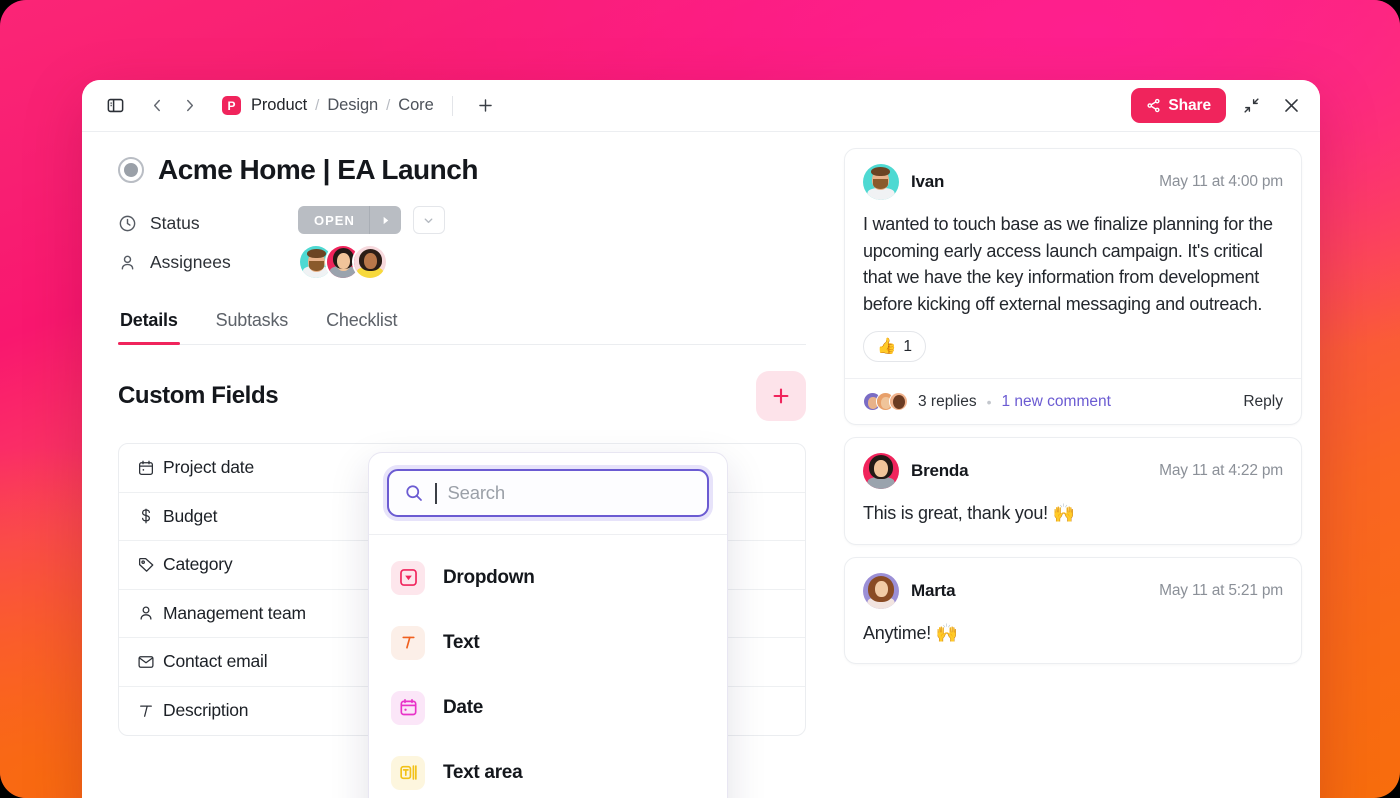  What do you see at coordinates (947, 402) in the screenshot?
I see `replies-count: 3 replies` at bounding box center [947, 402].